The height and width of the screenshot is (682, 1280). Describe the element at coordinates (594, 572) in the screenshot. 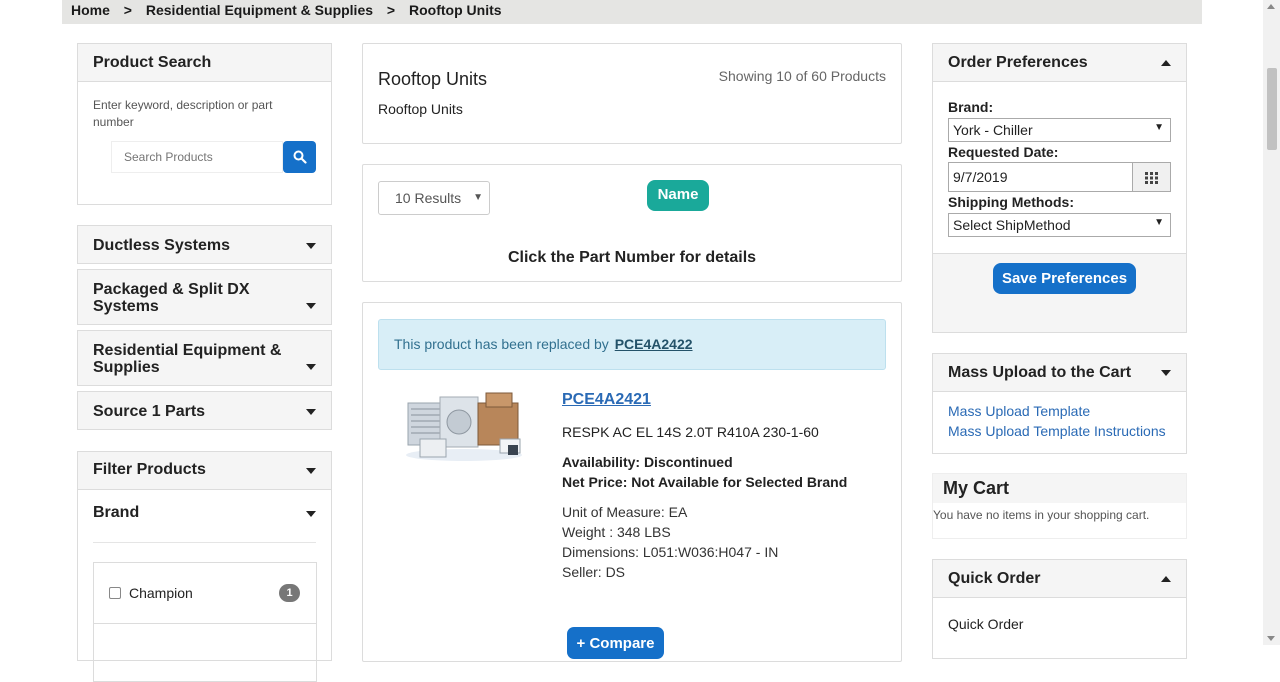

I see `product-seller: Seller: DS` at that location.